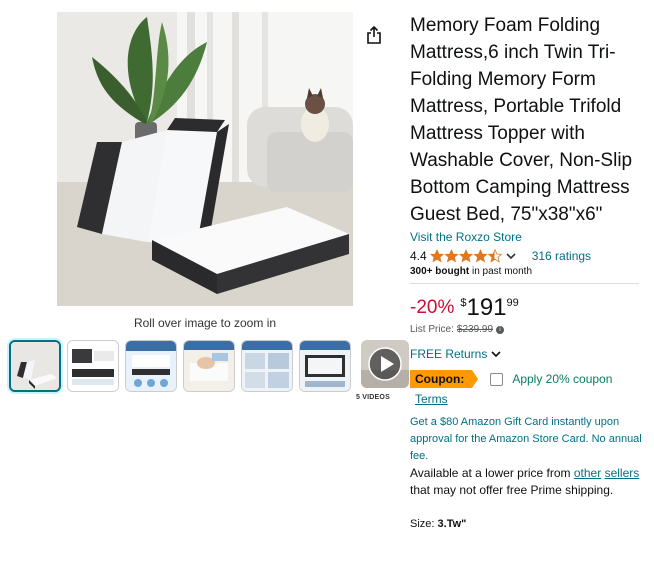 The width and height of the screenshot is (654, 576). I want to click on stars-icon, so click(465, 256).